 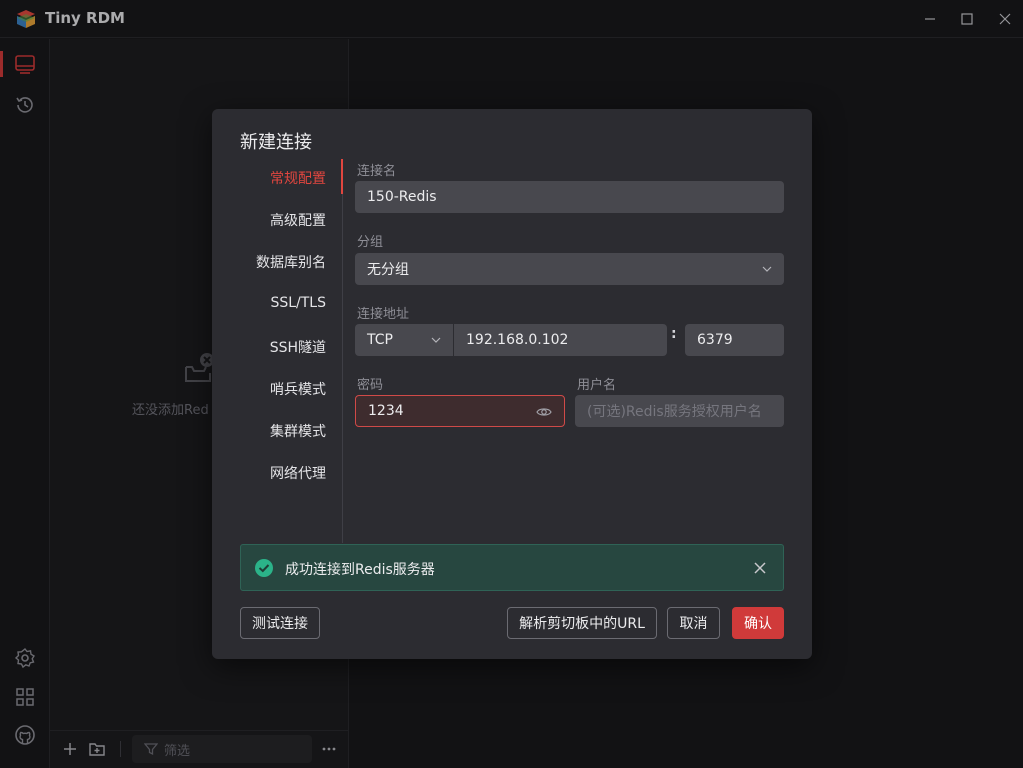 I want to click on connection-name-label: 连接名, so click(x=377, y=171).